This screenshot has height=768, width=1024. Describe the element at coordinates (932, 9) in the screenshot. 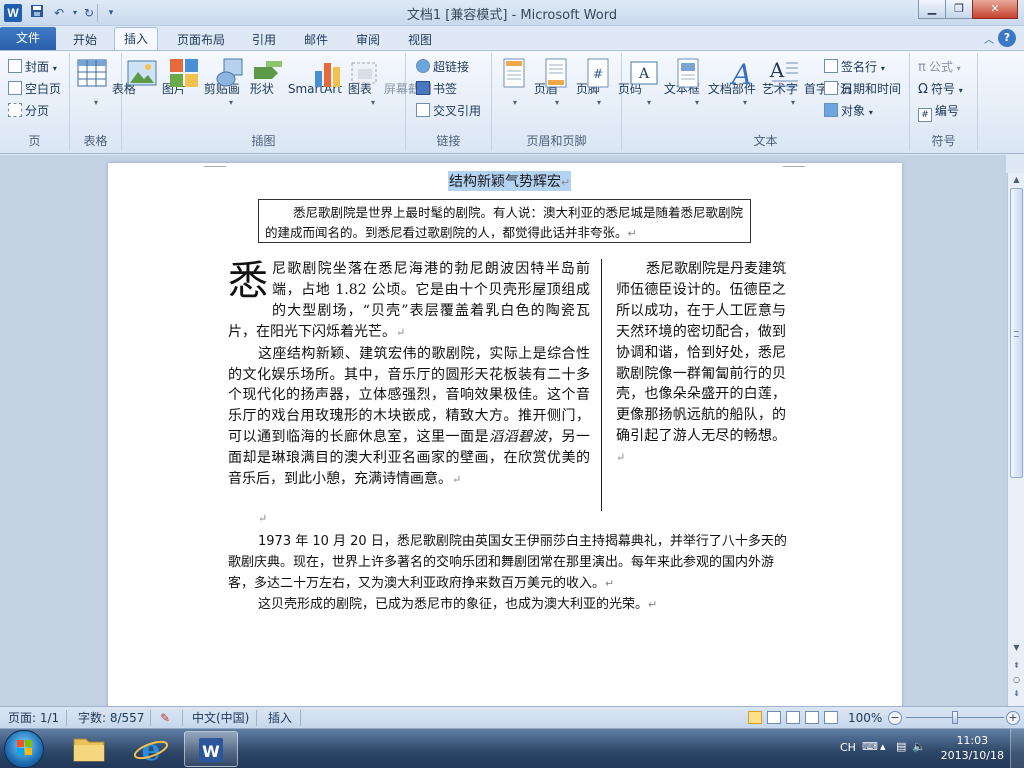

I see `minimize-button: ▁` at that location.